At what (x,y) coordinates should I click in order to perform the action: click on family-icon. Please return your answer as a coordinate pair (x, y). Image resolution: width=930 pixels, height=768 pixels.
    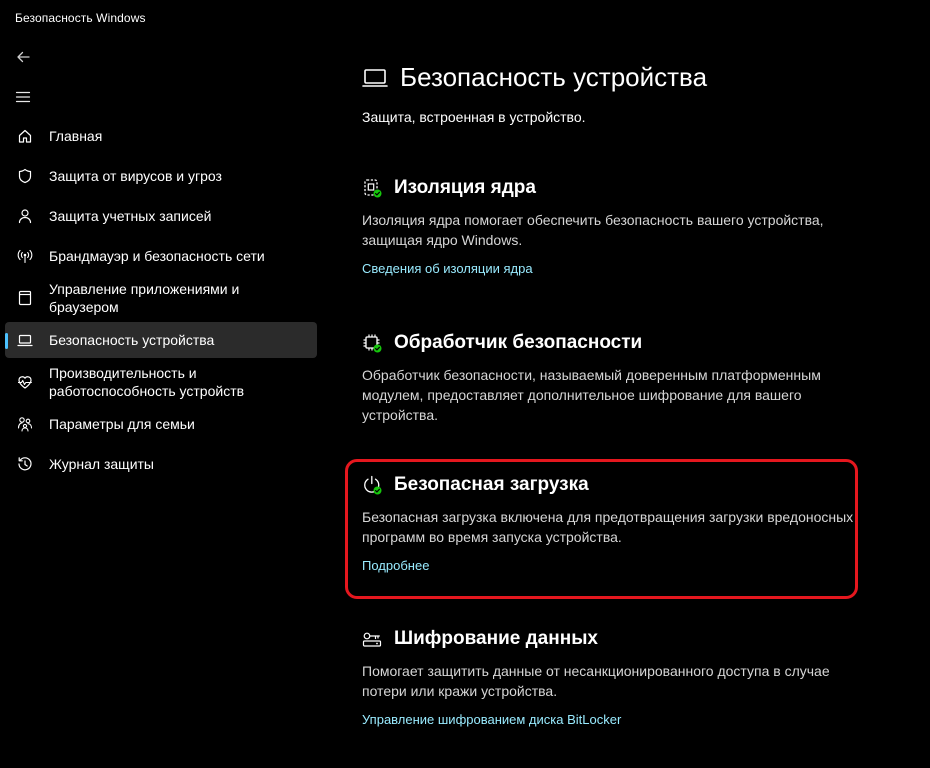
    Looking at the image, I should click on (25, 424).